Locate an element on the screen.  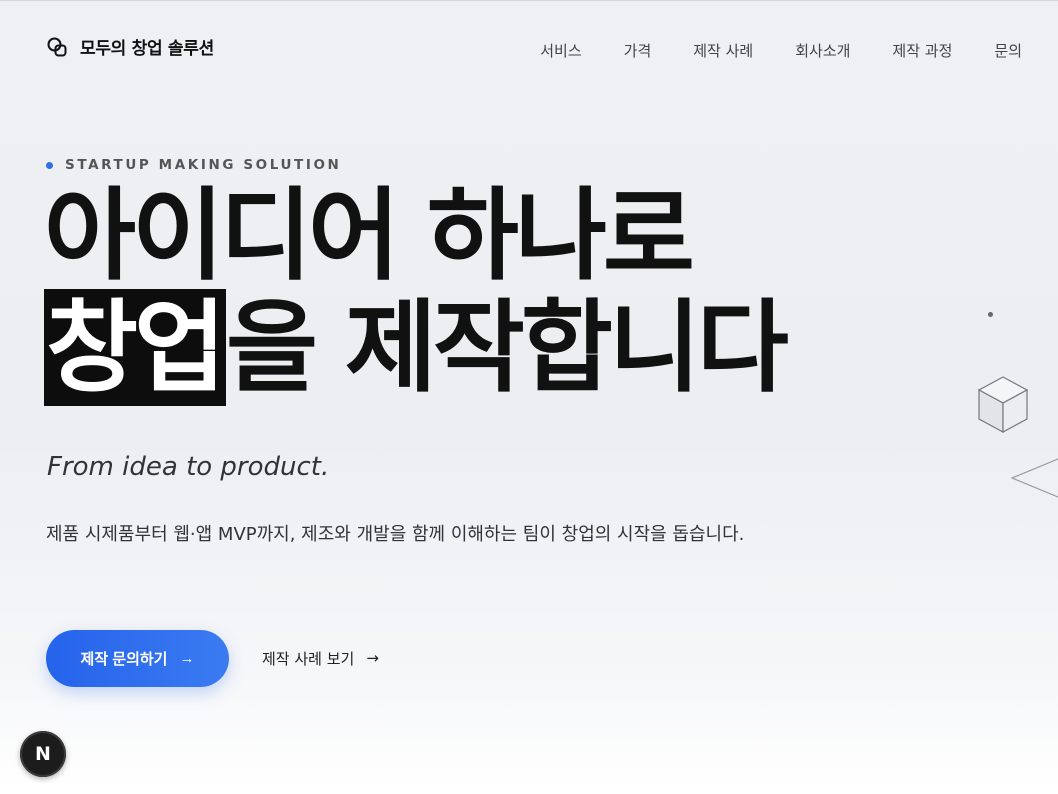
nav-item-services: 서비스 is located at coordinates (560, 50).